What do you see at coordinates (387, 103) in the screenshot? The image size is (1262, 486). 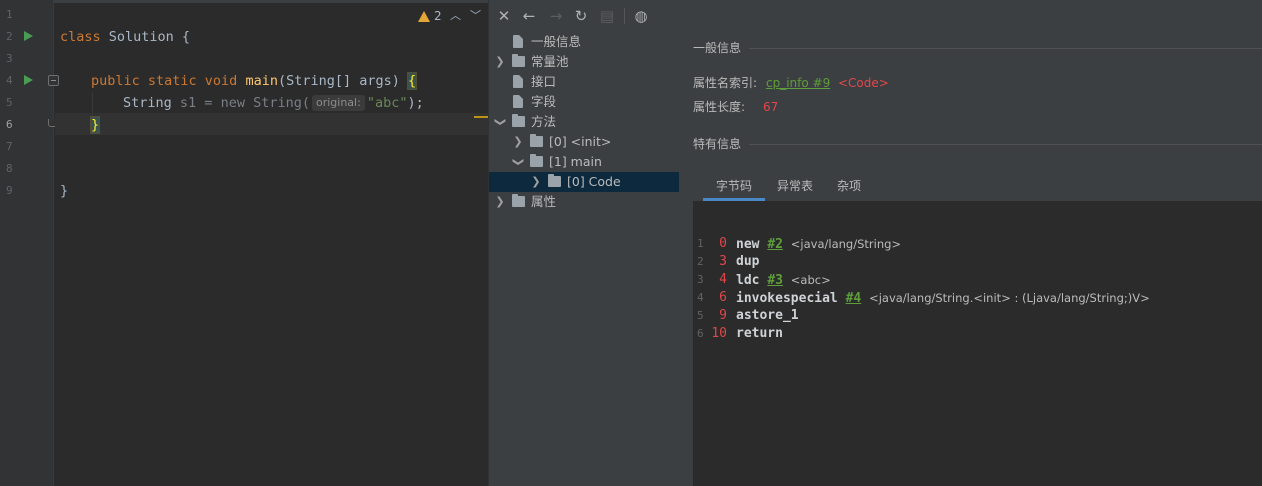 I see `string-literal: "abc"` at bounding box center [387, 103].